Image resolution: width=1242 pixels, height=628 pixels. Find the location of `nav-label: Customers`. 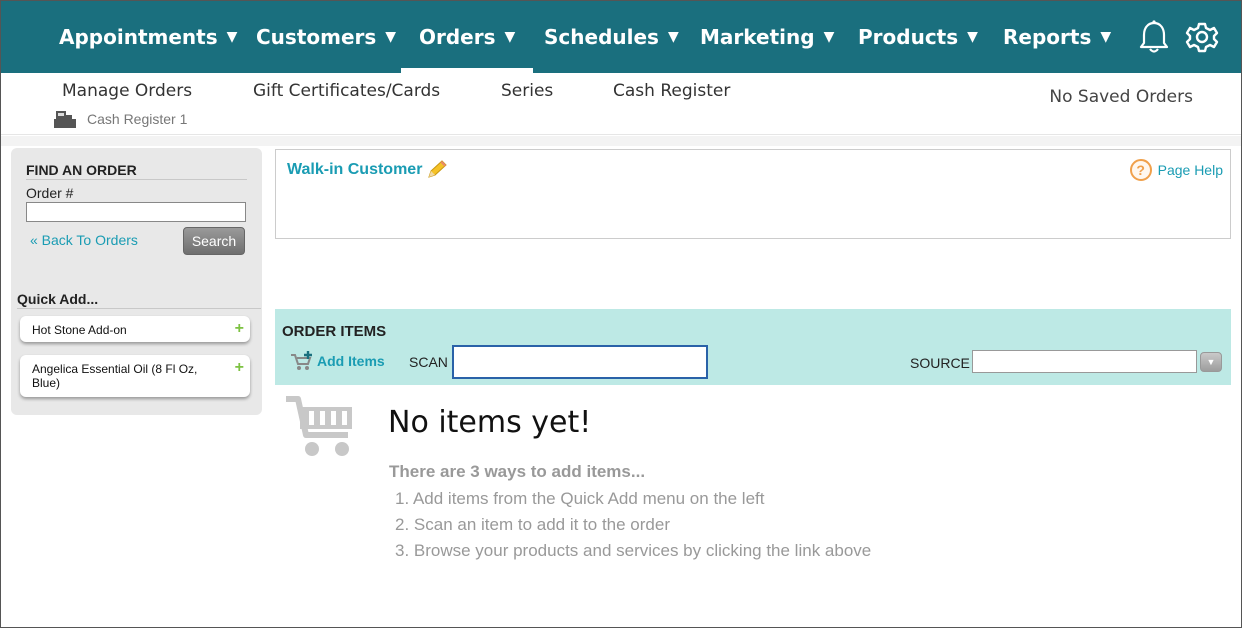

nav-label: Customers is located at coordinates (316, 37).